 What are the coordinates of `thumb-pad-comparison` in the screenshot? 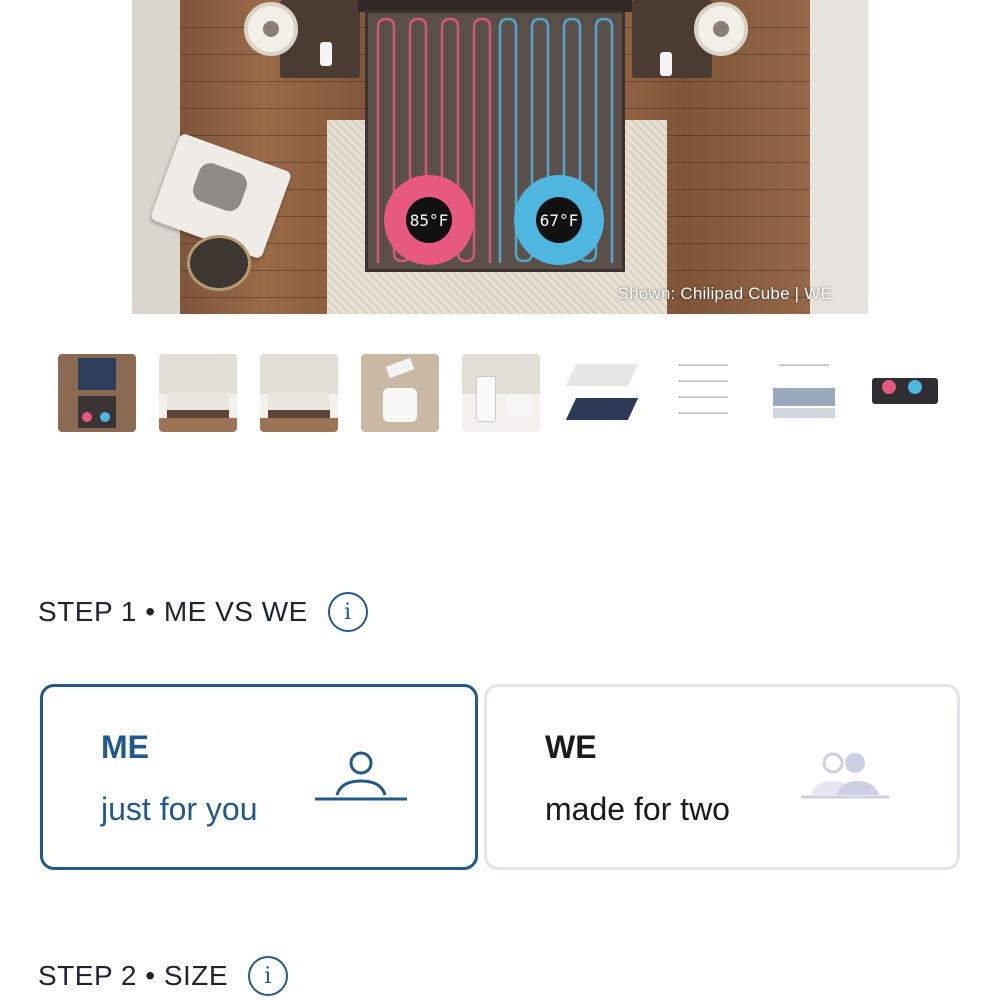 It's located at (602, 393).